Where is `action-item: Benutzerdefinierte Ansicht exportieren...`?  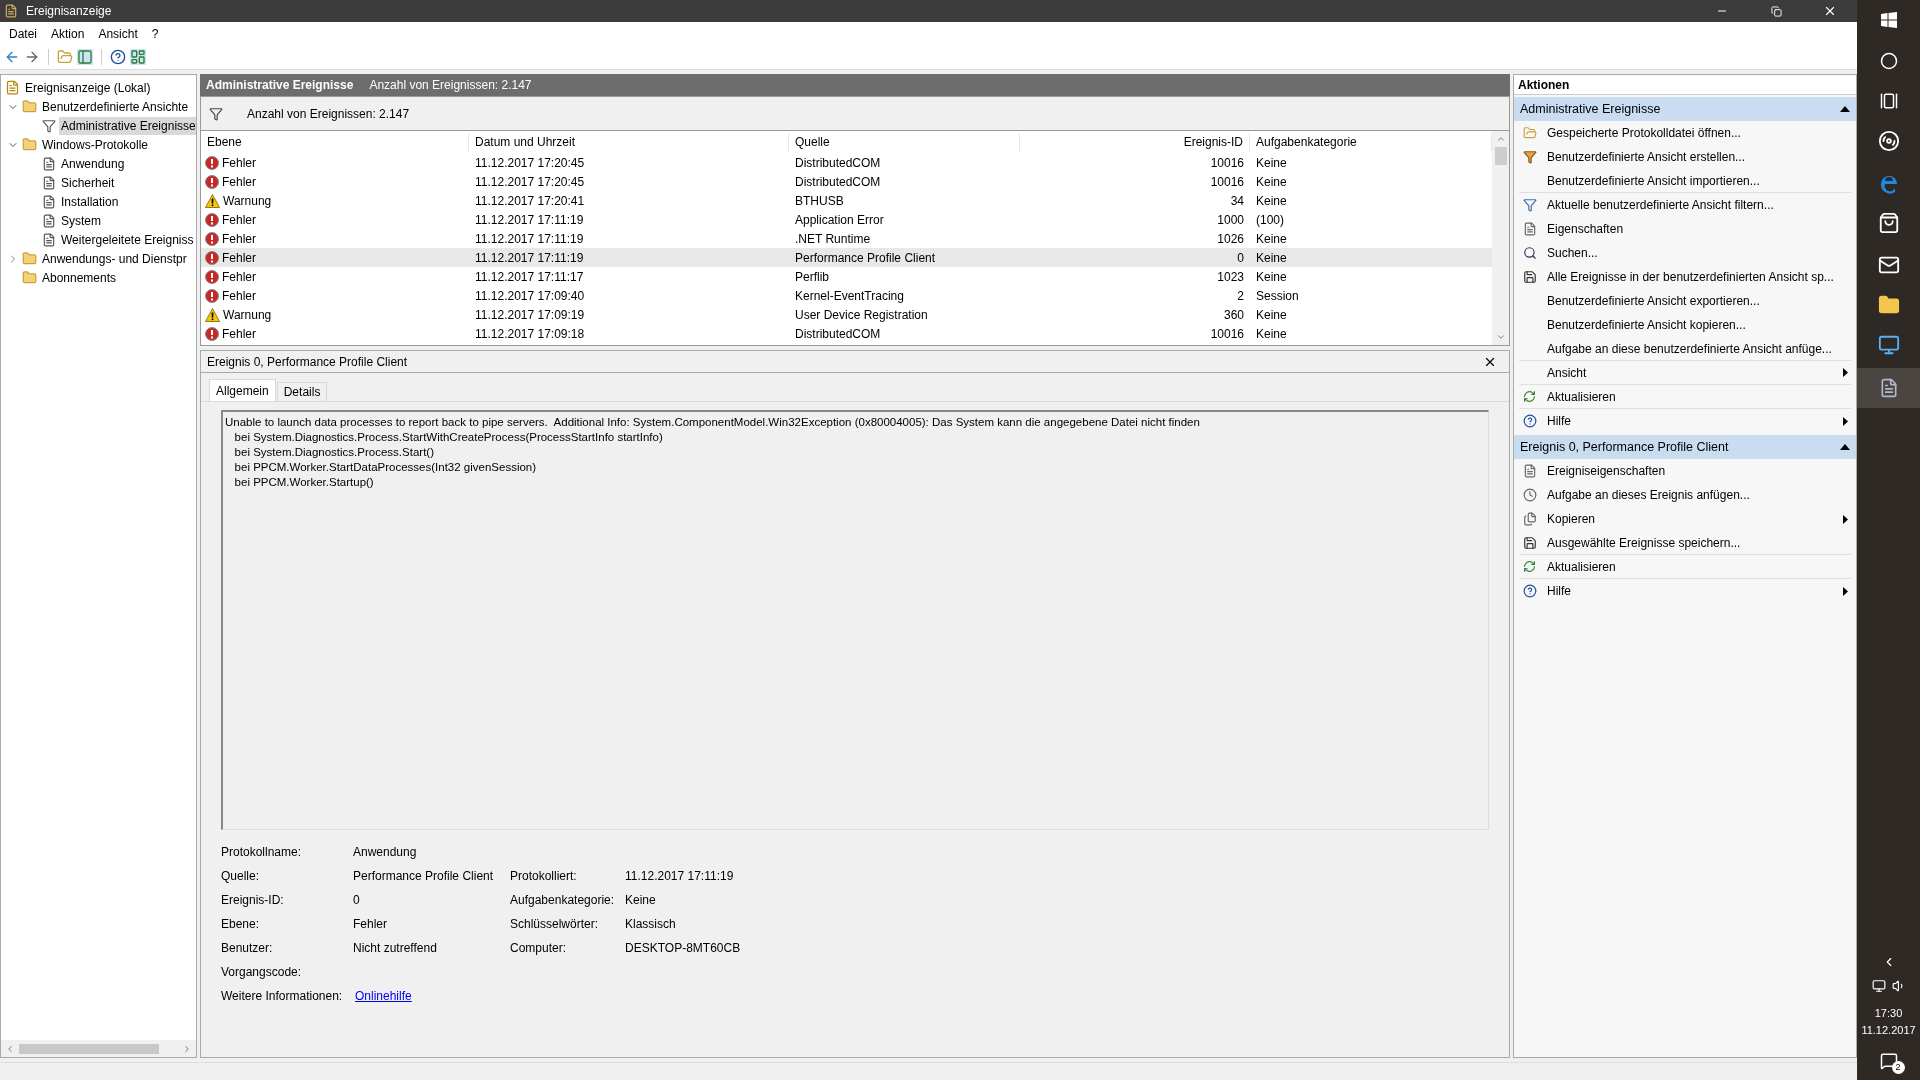
action-item: Benutzerdefinierte Ansicht exportieren... is located at coordinates (1685, 301).